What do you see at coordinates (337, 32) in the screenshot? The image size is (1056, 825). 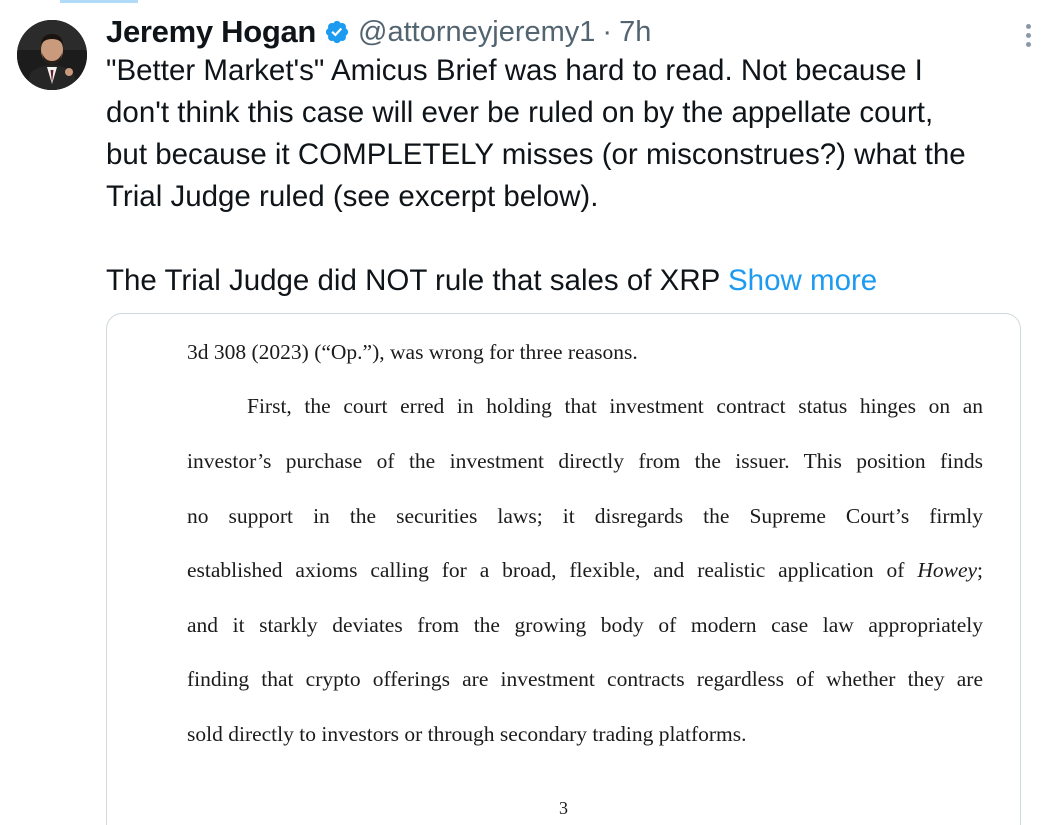 I see `verified-badge-icon` at bounding box center [337, 32].